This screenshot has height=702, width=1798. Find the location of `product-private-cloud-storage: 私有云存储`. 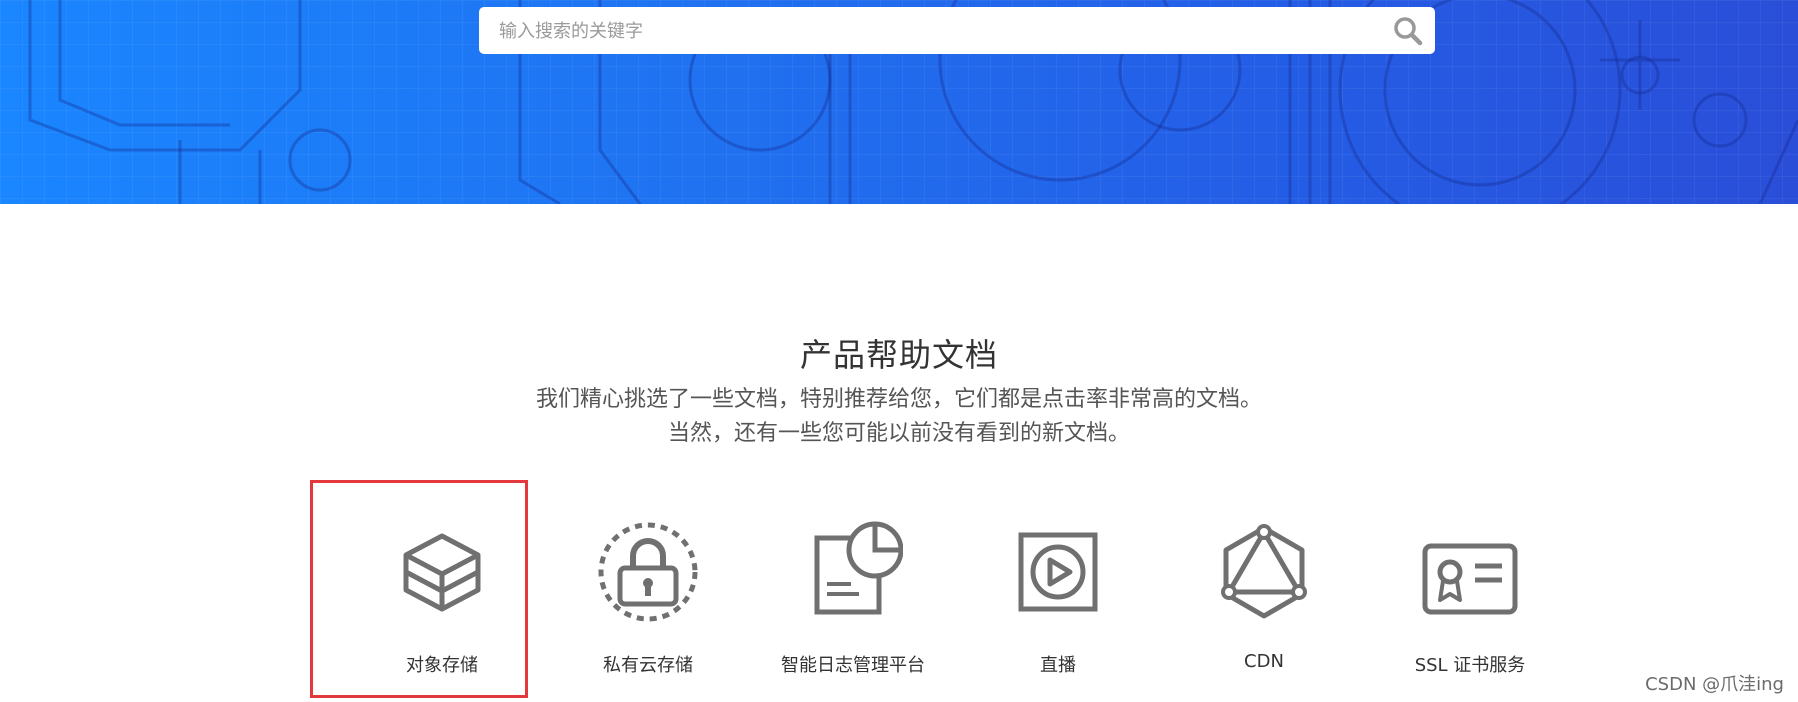

product-private-cloud-storage: 私有云存储 is located at coordinates (648, 605).